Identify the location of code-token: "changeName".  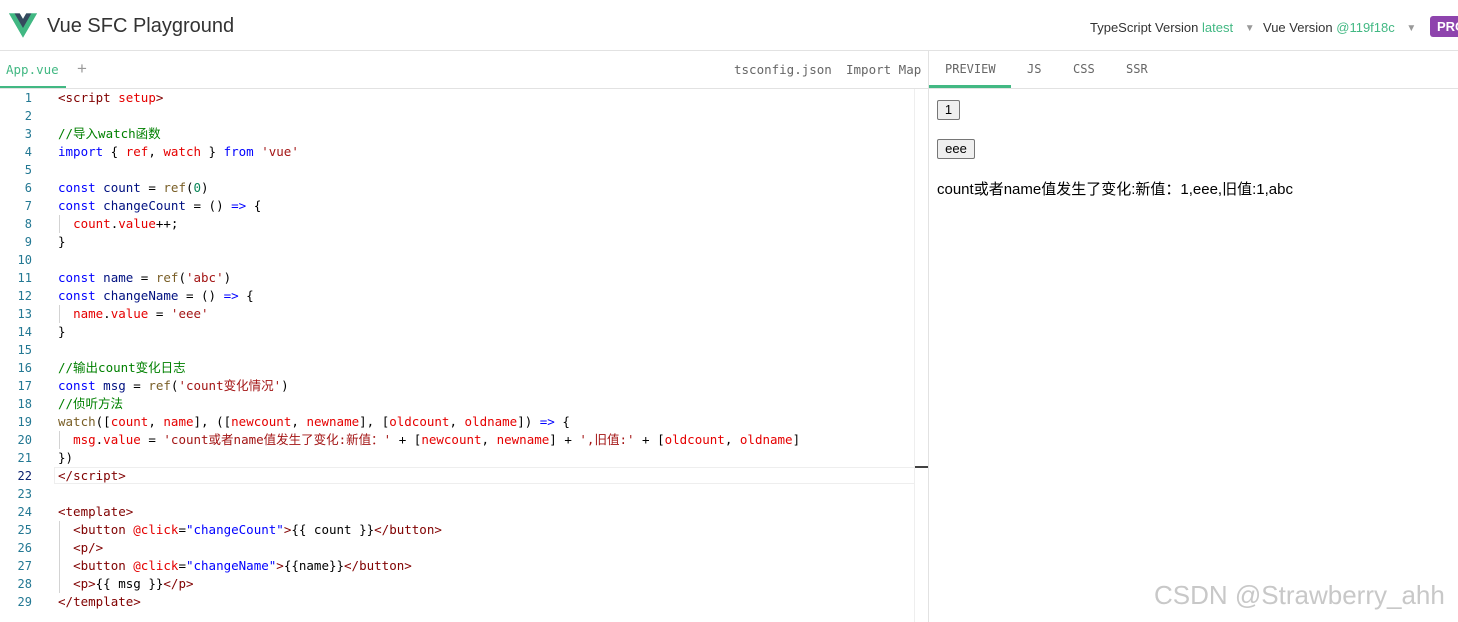
(231, 565).